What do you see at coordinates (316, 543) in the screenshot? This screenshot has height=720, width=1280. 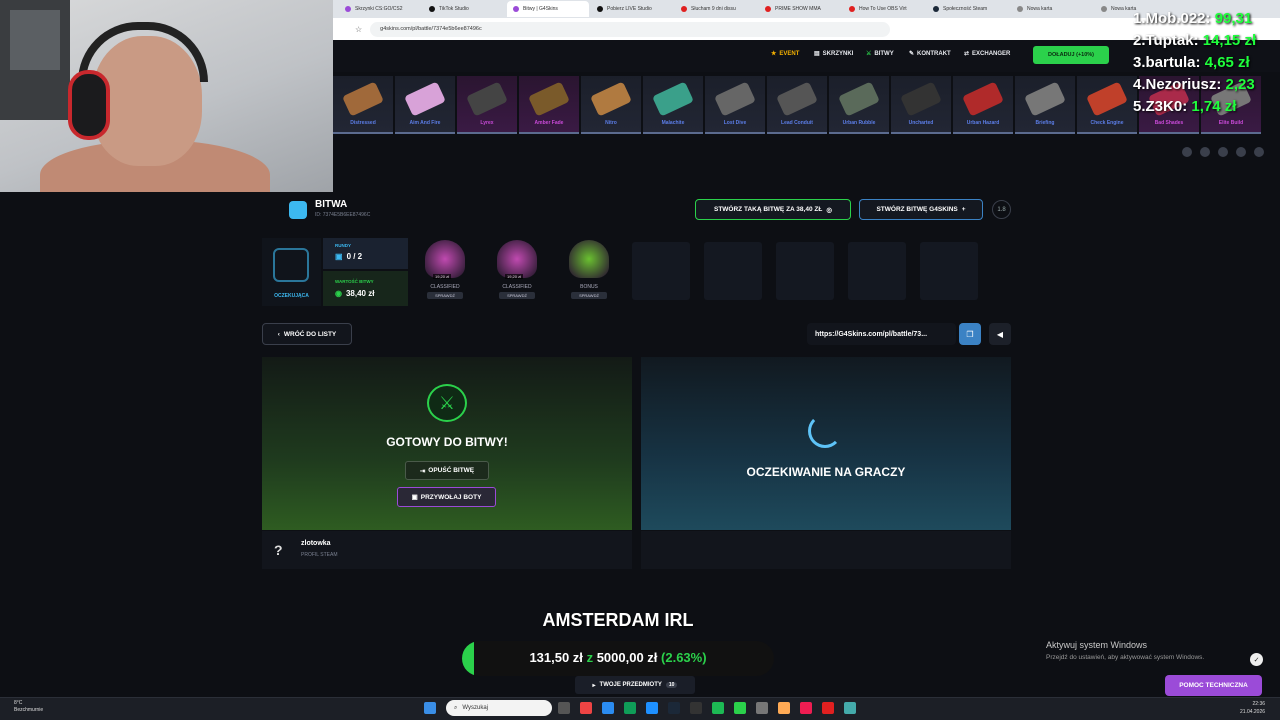 I see `player-name: zlotowka` at bounding box center [316, 543].